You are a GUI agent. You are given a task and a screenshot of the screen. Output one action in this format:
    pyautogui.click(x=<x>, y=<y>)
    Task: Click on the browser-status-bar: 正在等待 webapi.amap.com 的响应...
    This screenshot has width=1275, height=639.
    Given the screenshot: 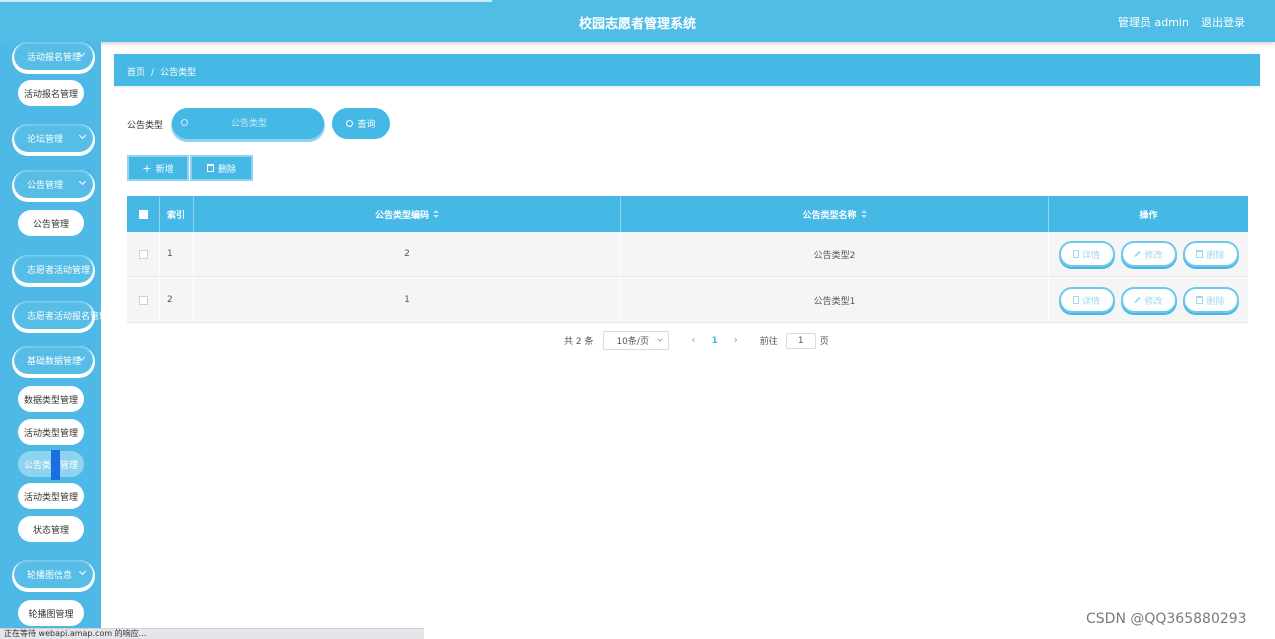 What is the action you would take?
    pyautogui.click(x=212, y=633)
    